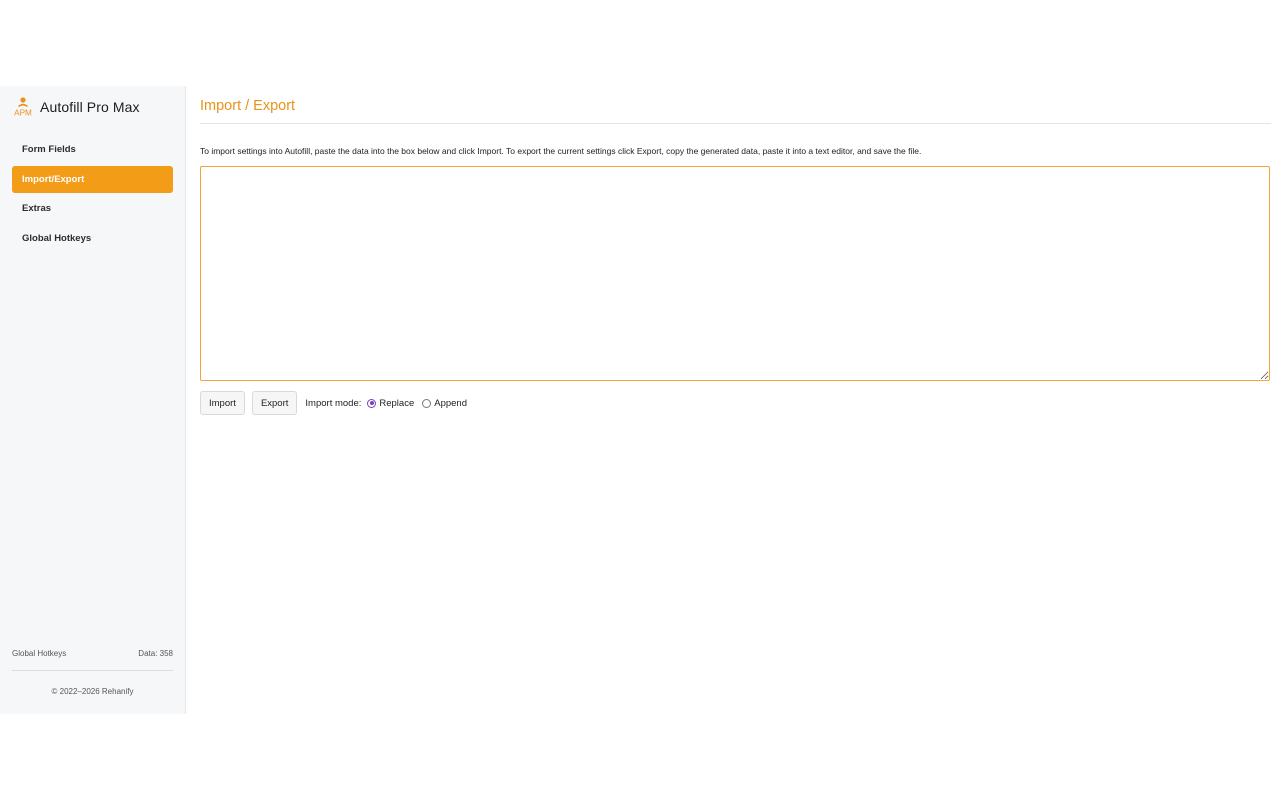  Describe the element at coordinates (735, 123) in the screenshot. I see `title-divider` at that location.